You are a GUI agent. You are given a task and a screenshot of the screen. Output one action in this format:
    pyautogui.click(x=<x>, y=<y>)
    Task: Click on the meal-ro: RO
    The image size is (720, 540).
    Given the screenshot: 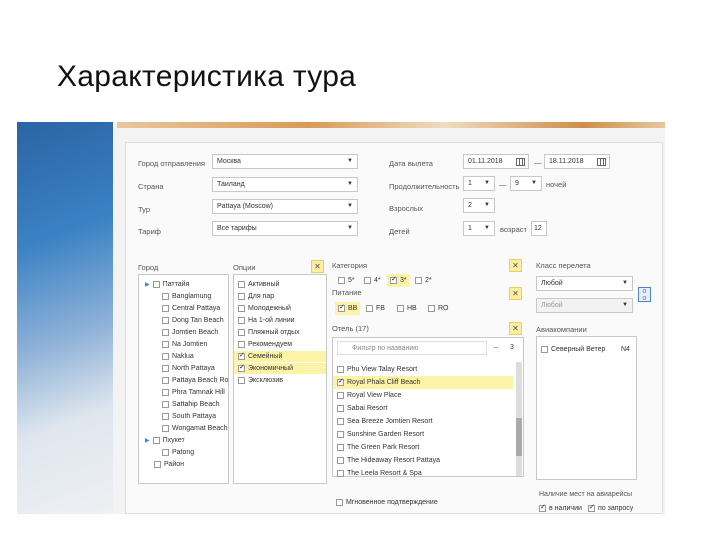 What is the action you would take?
    pyautogui.click(x=438, y=308)
    